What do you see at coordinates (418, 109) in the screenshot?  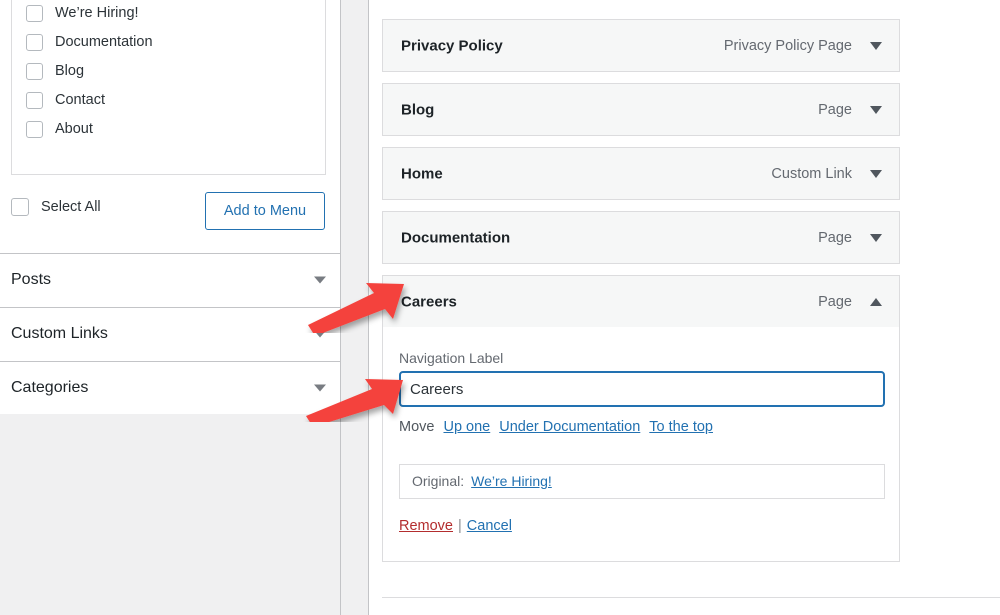 I see `menu-item-title: Blog` at bounding box center [418, 109].